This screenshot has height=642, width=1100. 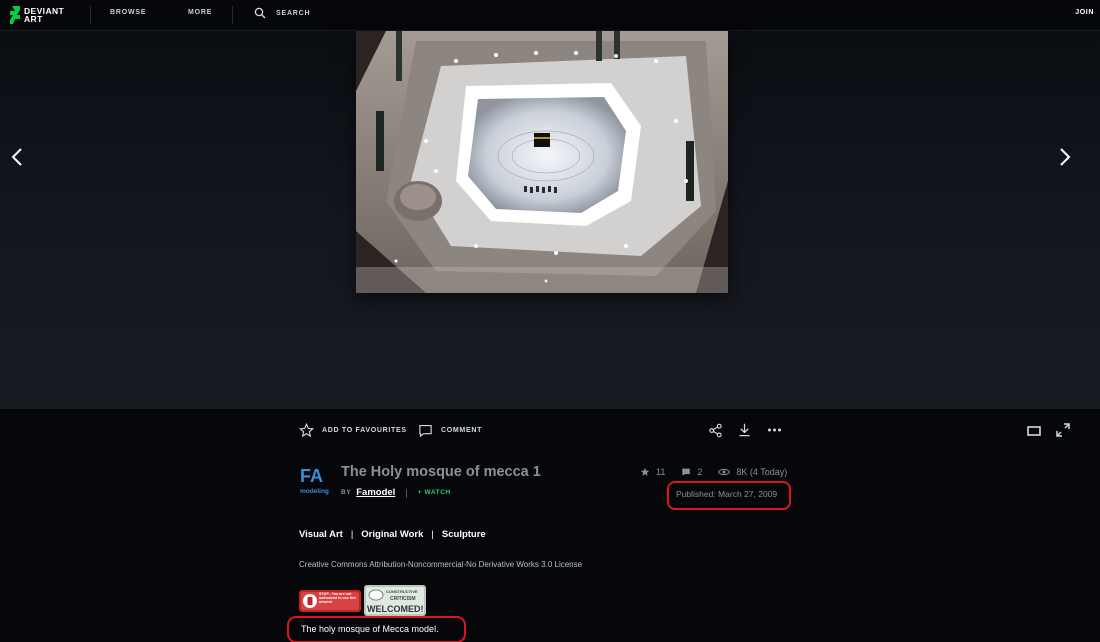 What do you see at coordinates (729, 495) in the screenshot?
I see `published-highlight` at bounding box center [729, 495].